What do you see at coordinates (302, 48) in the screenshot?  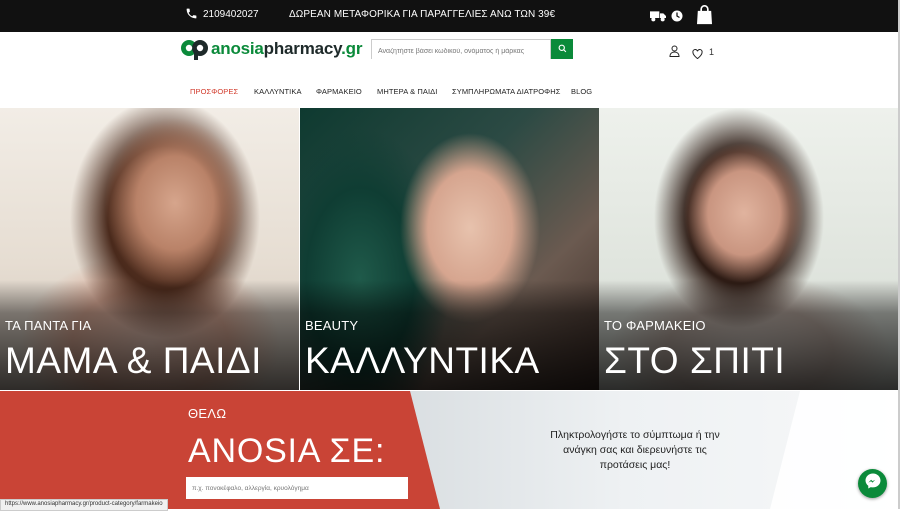 I see `logo-text-pharmacy: pharmacy` at bounding box center [302, 48].